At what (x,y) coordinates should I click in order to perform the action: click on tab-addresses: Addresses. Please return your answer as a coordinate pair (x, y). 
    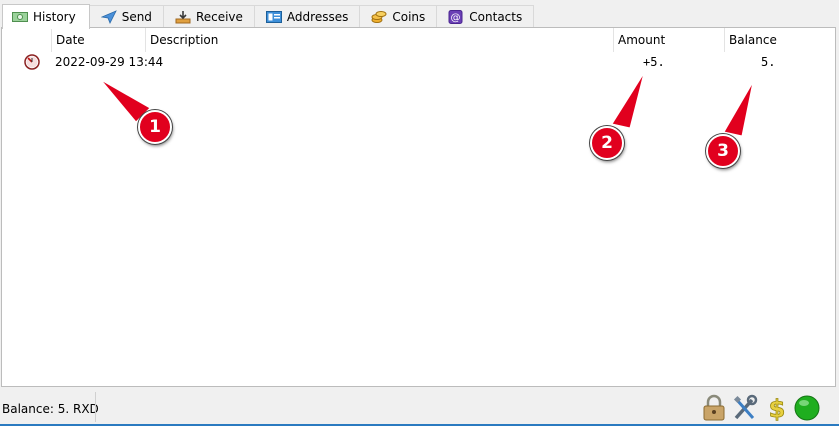
    Looking at the image, I should click on (307, 16).